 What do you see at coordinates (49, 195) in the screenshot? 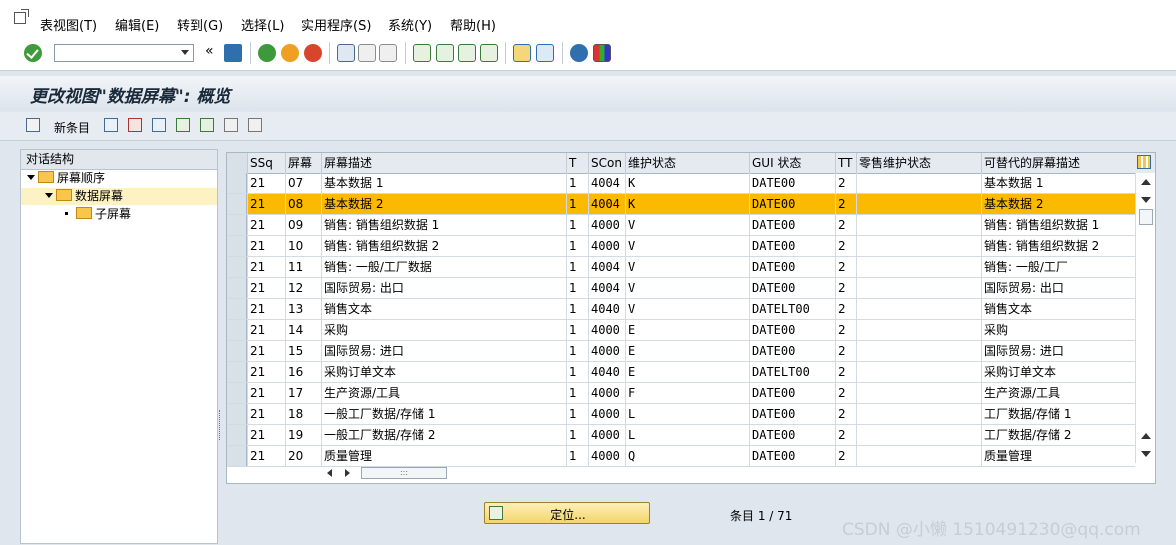
I see `expand-arrow-icon` at bounding box center [49, 195].